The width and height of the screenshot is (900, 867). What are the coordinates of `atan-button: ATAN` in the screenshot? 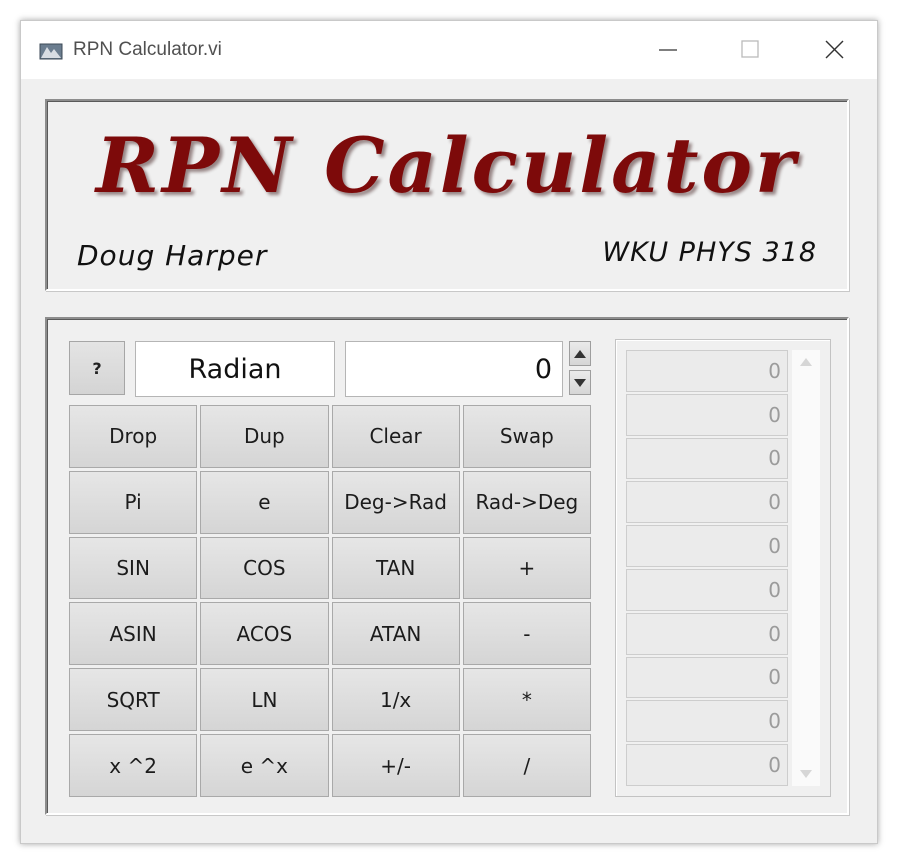 It's located at (395, 634).